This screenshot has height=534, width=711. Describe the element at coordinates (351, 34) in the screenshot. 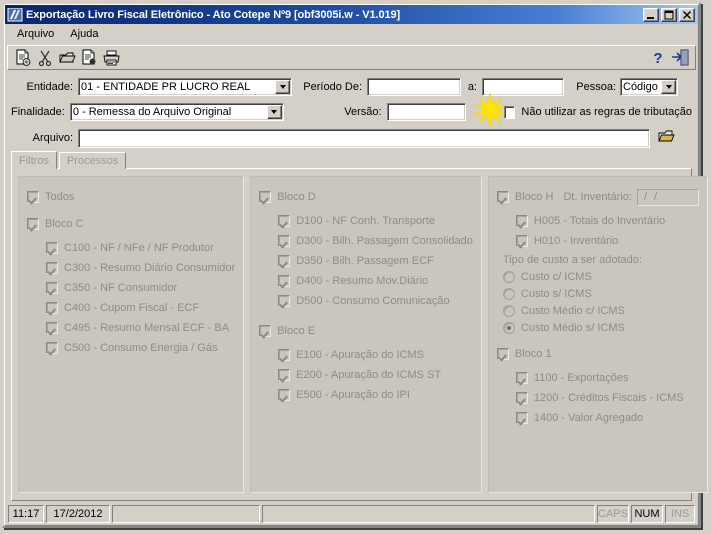

I see `menu-bar: Arquivo Ajuda` at that location.